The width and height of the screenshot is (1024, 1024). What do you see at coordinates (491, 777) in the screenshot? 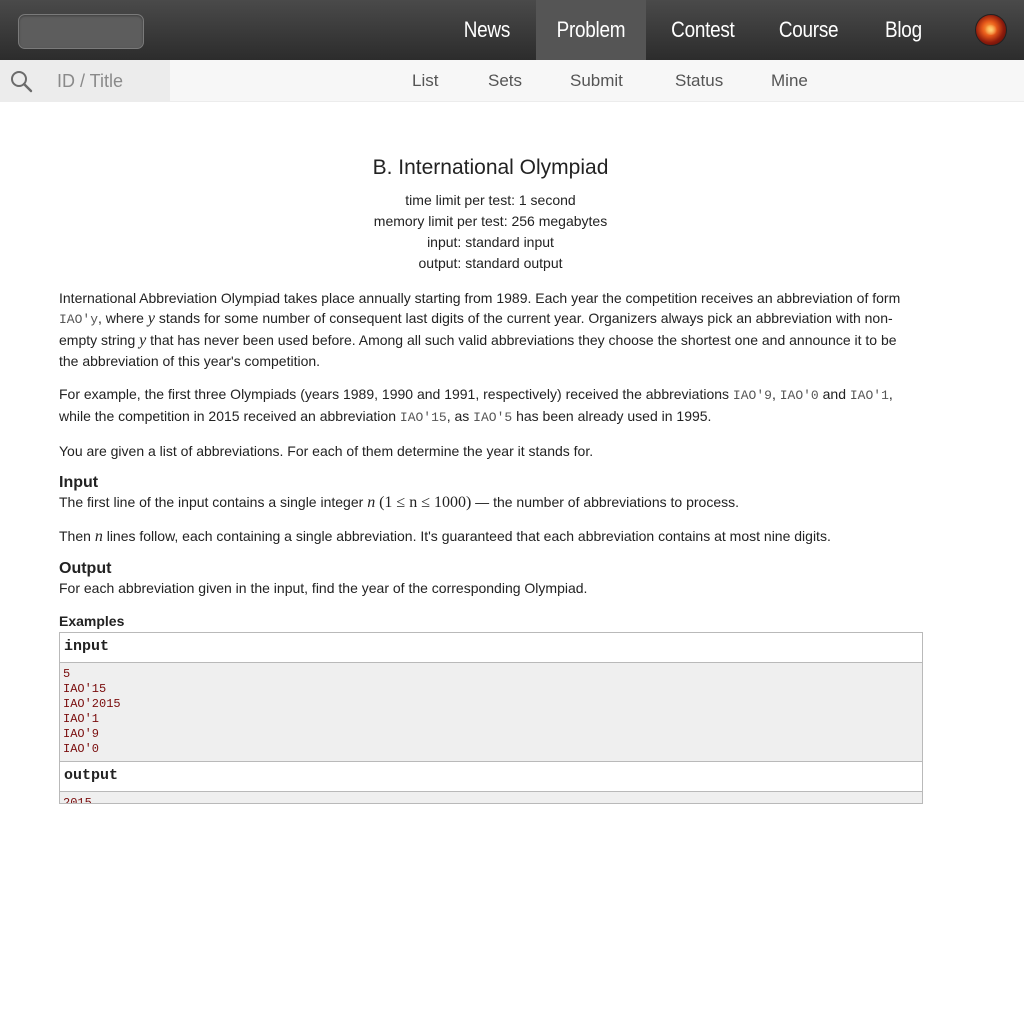
I see `example-output-label: output` at bounding box center [491, 777].